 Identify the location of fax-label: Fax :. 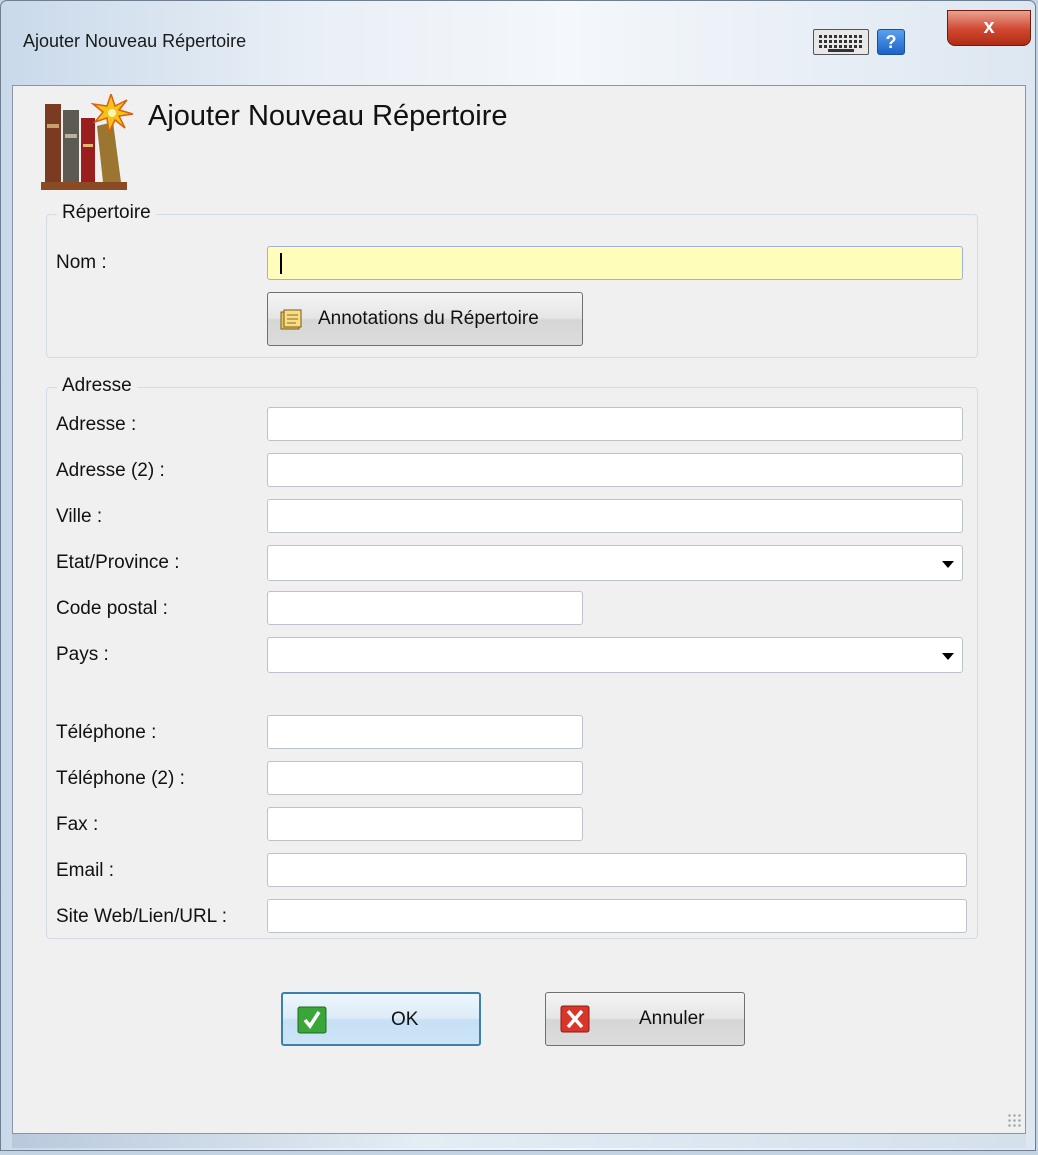
(77, 824).